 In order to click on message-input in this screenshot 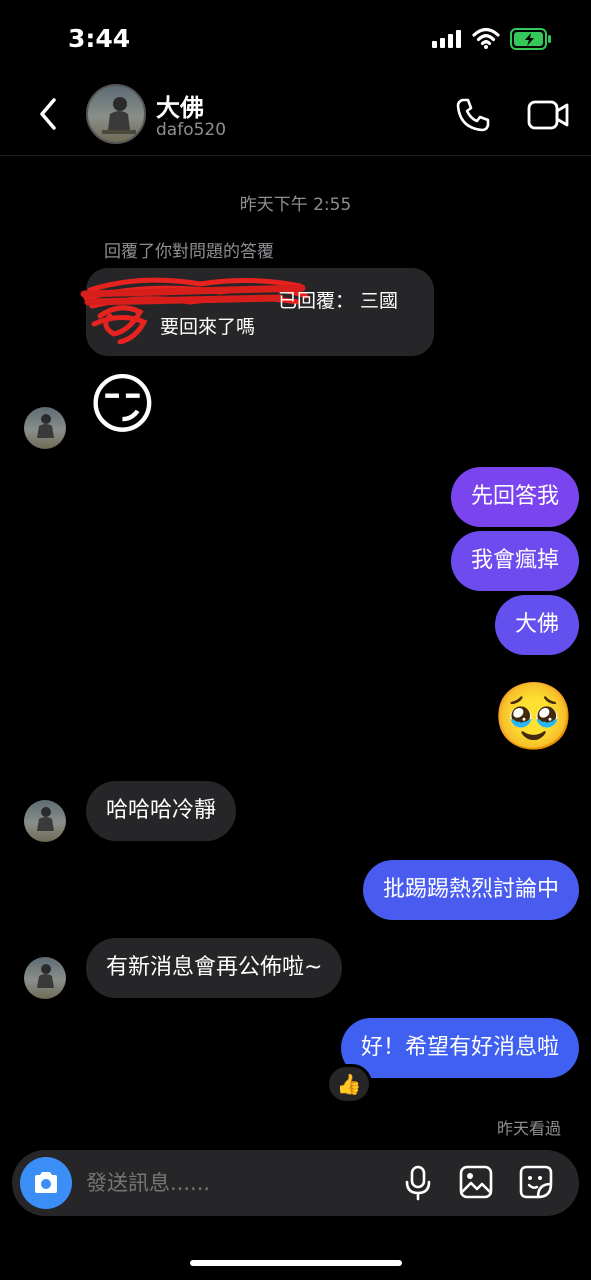, I will do `click(236, 1183)`.